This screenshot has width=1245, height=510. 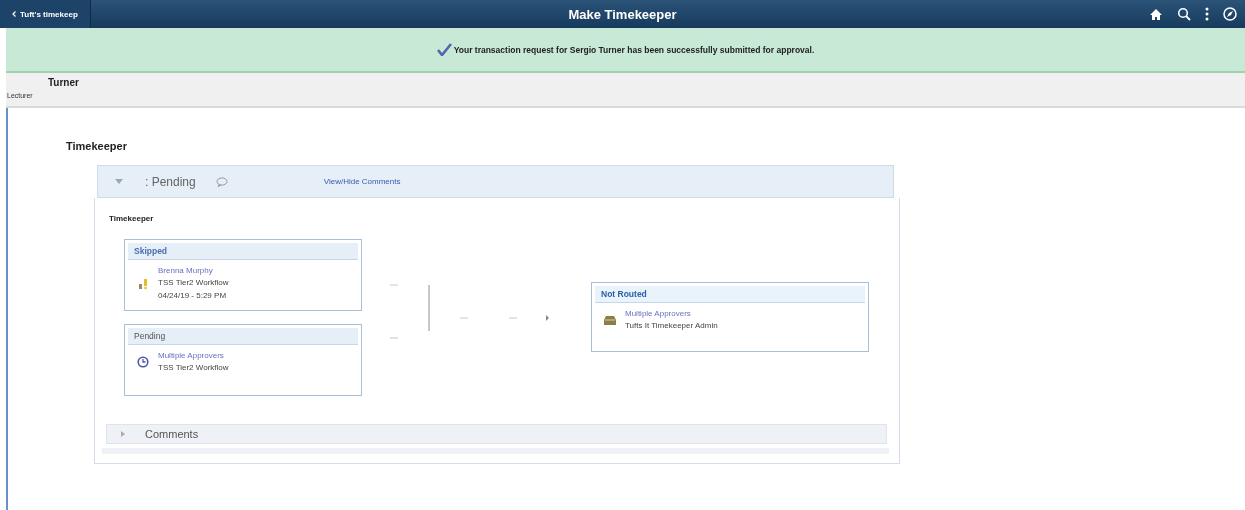 What do you see at coordinates (14, 14) in the screenshot?
I see `back-chevron-icon` at bounding box center [14, 14].